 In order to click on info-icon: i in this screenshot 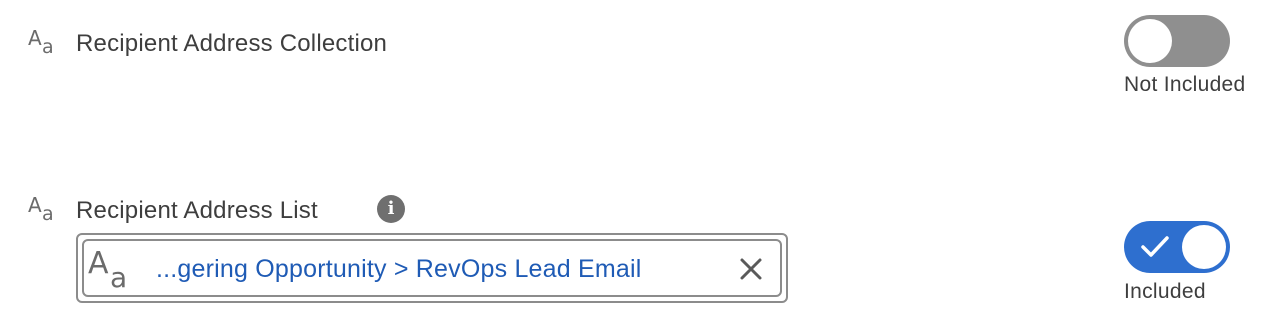, I will do `click(391, 209)`.